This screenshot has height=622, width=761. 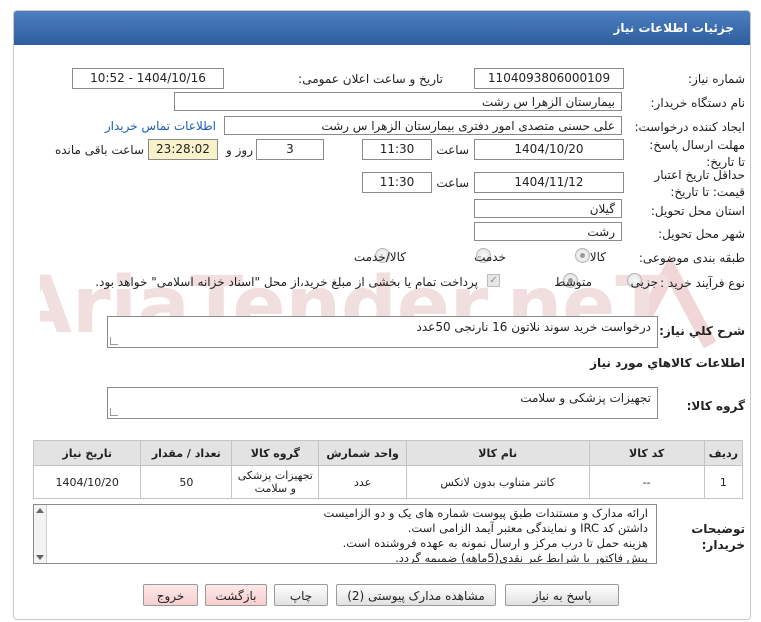 I want to click on col-unit: واحد شمارش, so click(x=362, y=453).